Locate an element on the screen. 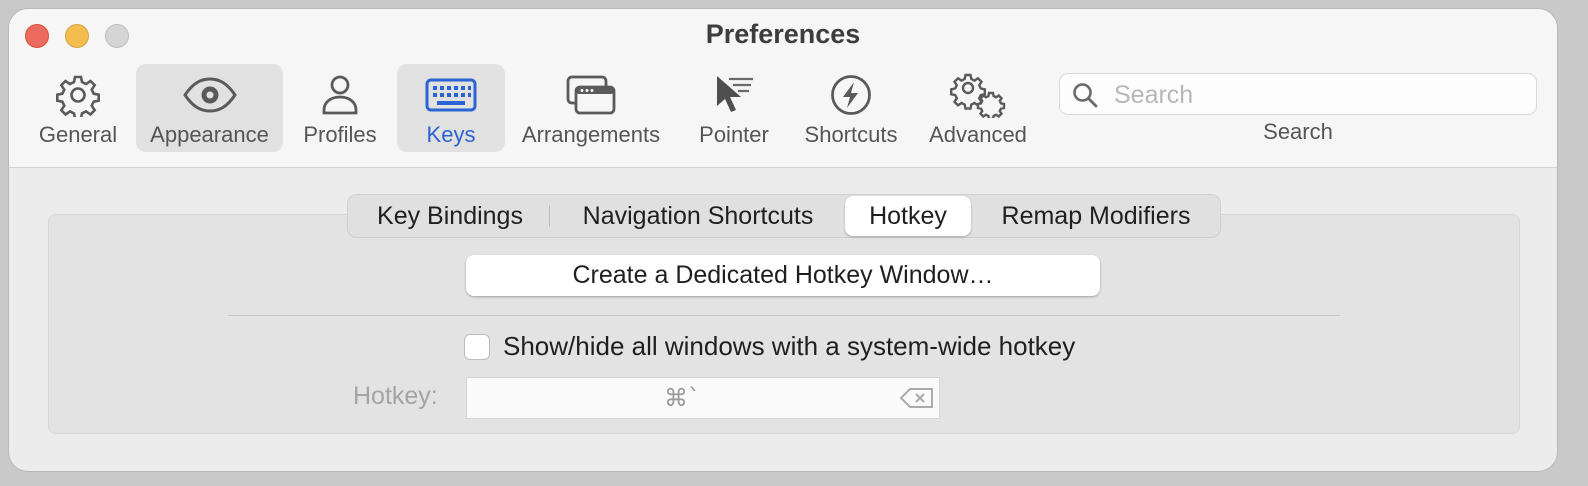 This screenshot has width=1588, height=486. clear-hotkey-icon is located at coordinates (917, 398).